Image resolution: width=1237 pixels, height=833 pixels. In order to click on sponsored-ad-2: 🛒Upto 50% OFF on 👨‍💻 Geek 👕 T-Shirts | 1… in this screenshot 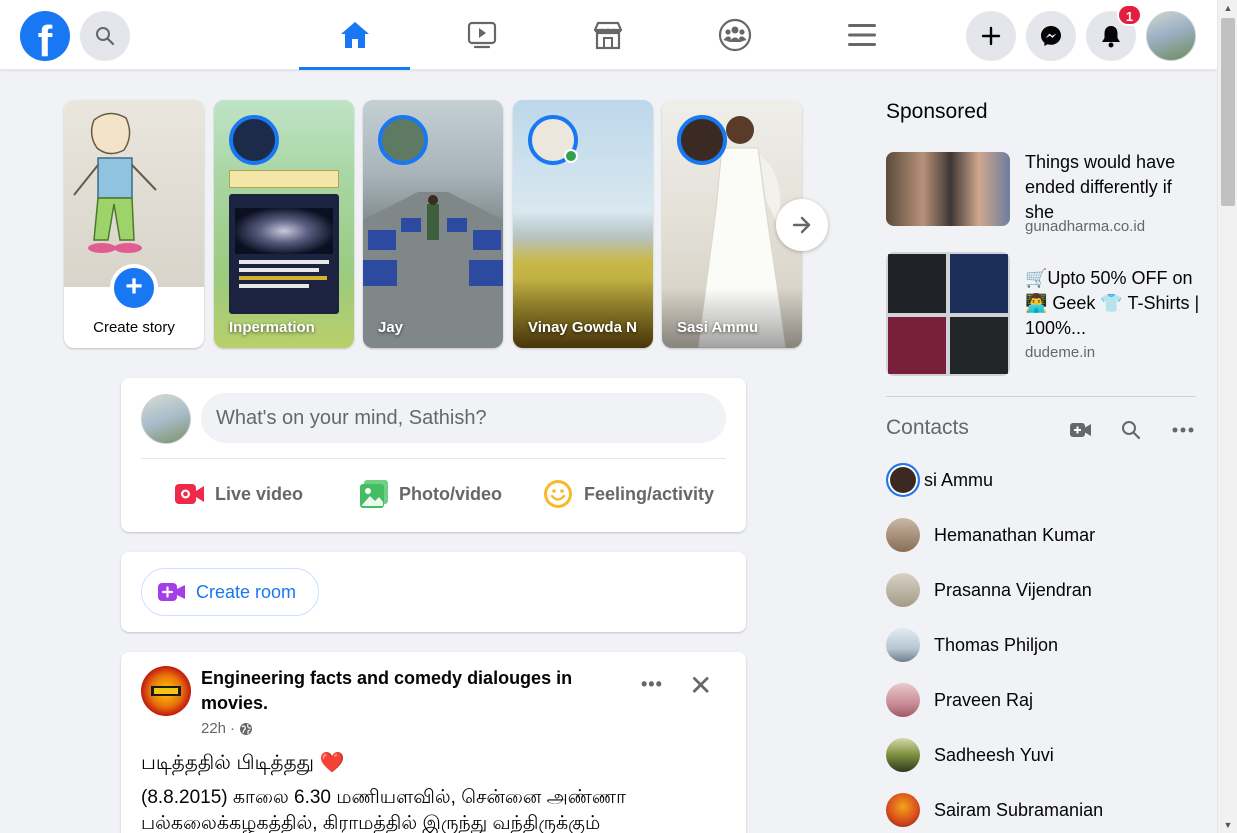, I will do `click(1042, 314)`.